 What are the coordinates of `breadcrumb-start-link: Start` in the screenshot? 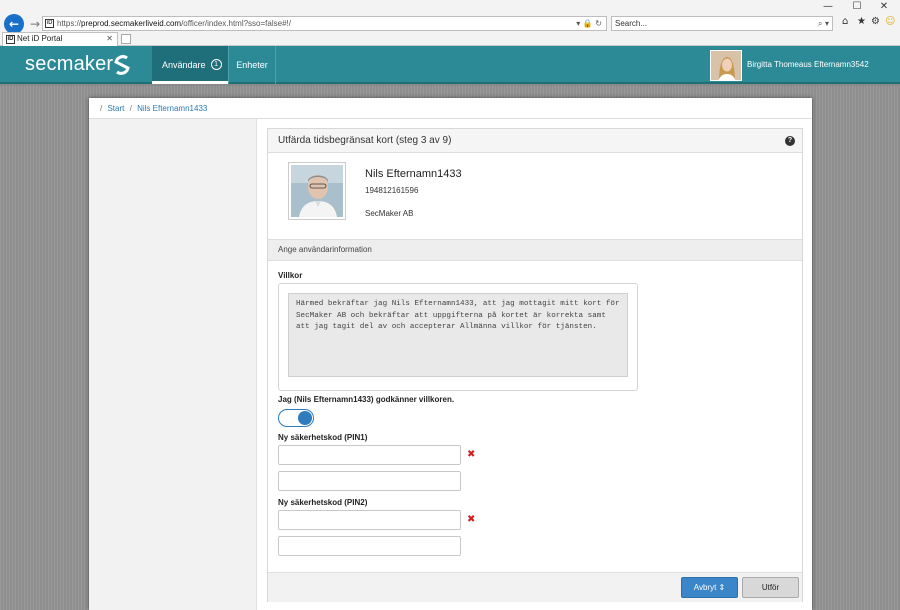 It's located at (115, 108).